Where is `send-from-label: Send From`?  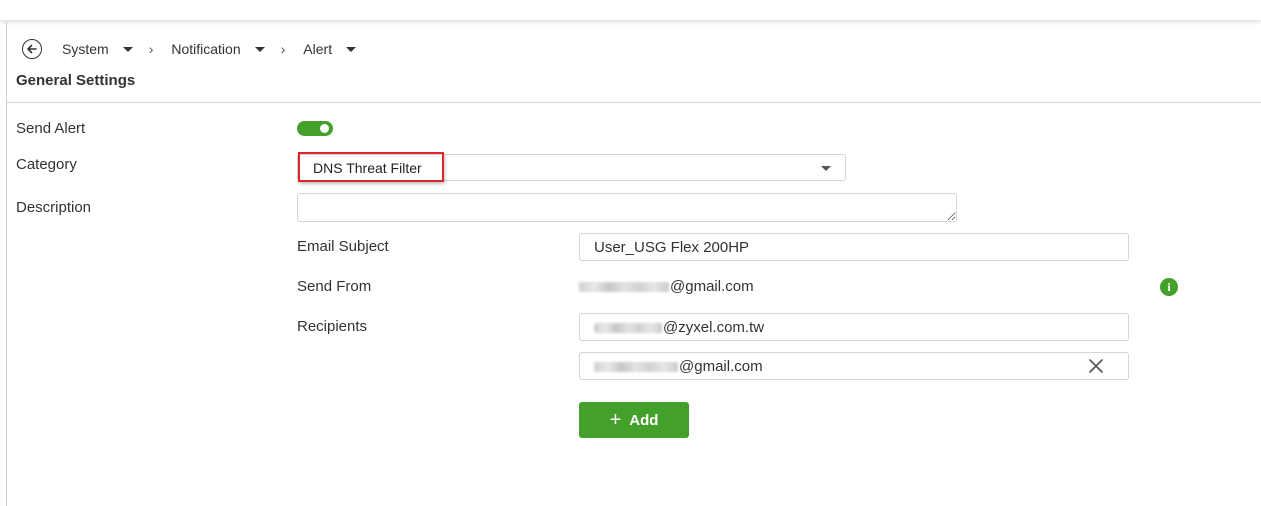 send-from-label: Send From is located at coordinates (334, 286).